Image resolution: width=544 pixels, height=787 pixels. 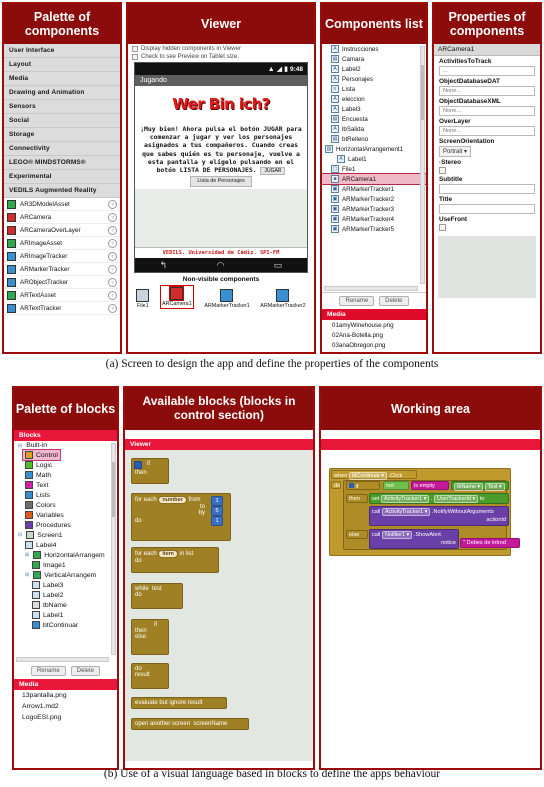 I want to click on display-hidden-components-checkbox-row: Display hidden components in Viewer, so click(x=221, y=48).